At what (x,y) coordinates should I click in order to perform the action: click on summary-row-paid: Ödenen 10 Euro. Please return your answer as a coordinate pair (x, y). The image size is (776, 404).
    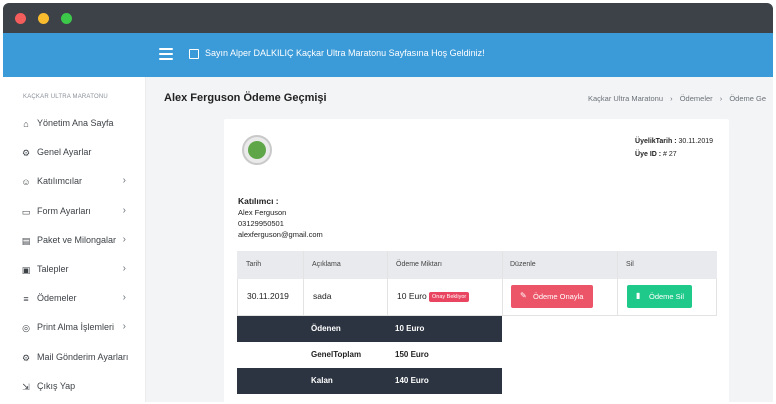
    Looking at the image, I should click on (369, 329).